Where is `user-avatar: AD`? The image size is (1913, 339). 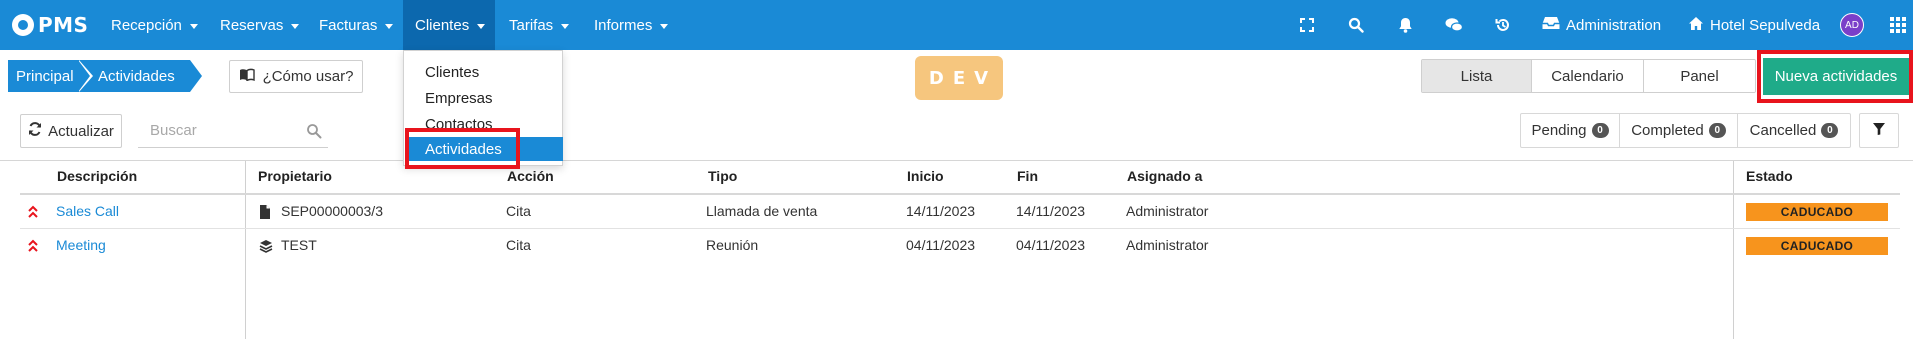
user-avatar: AD is located at coordinates (1852, 25).